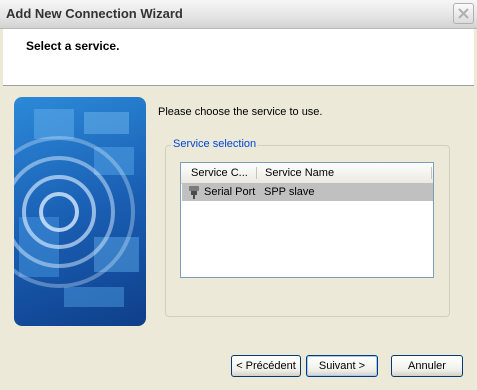 This screenshot has width=477, height=390. Describe the element at coordinates (215, 144) in the screenshot. I see `group-label: Service selection` at that location.